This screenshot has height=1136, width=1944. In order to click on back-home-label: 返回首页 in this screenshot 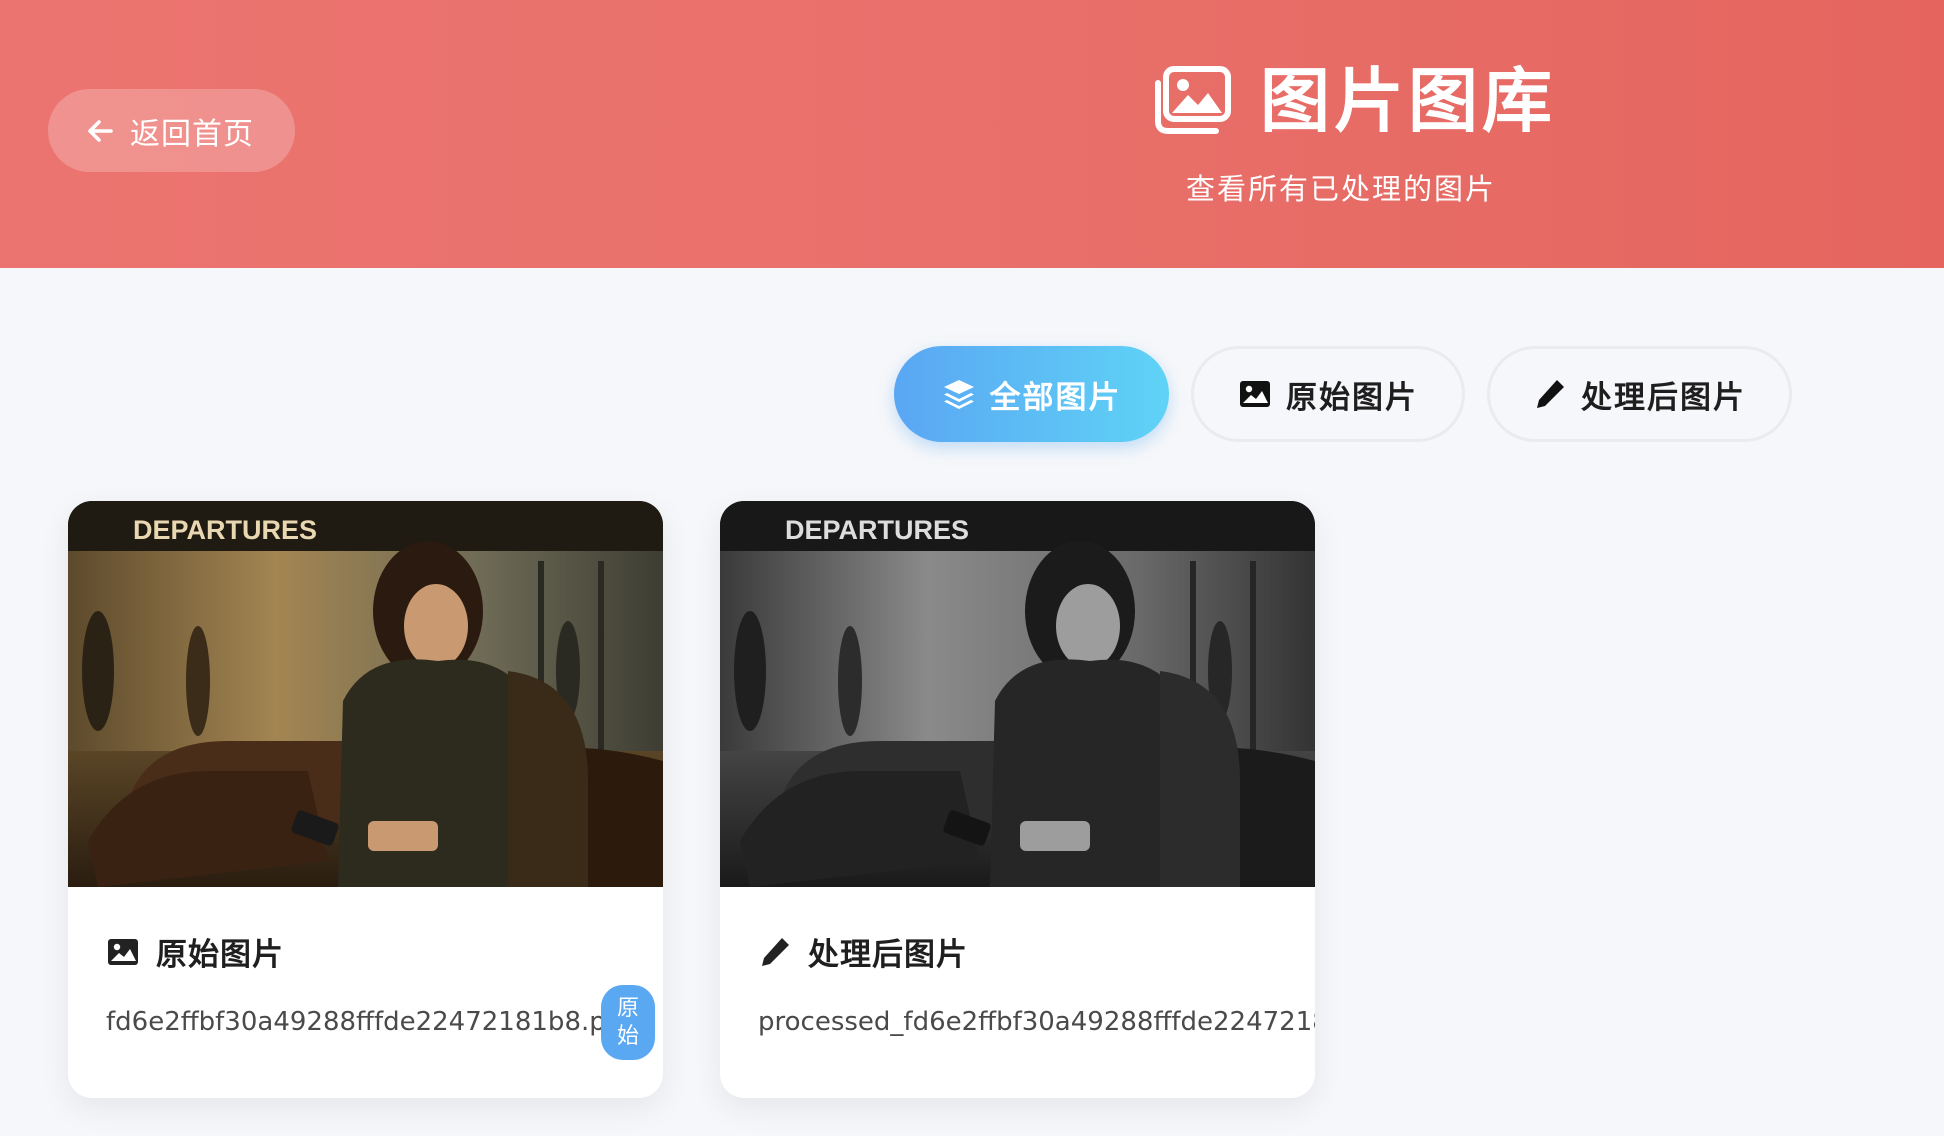, I will do `click(192, 134)`.